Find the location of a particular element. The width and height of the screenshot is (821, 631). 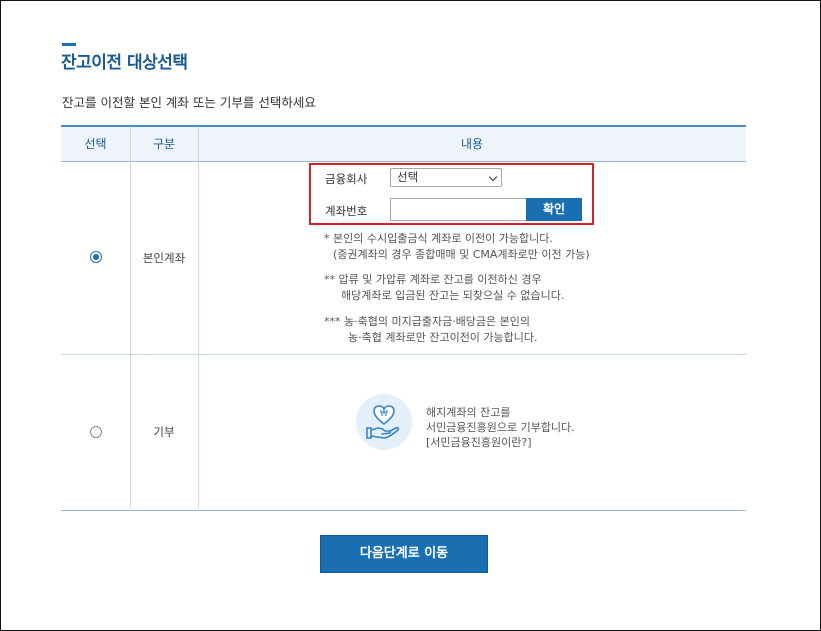

account-label: 계좌번호 is located at coordinates (346, 211).